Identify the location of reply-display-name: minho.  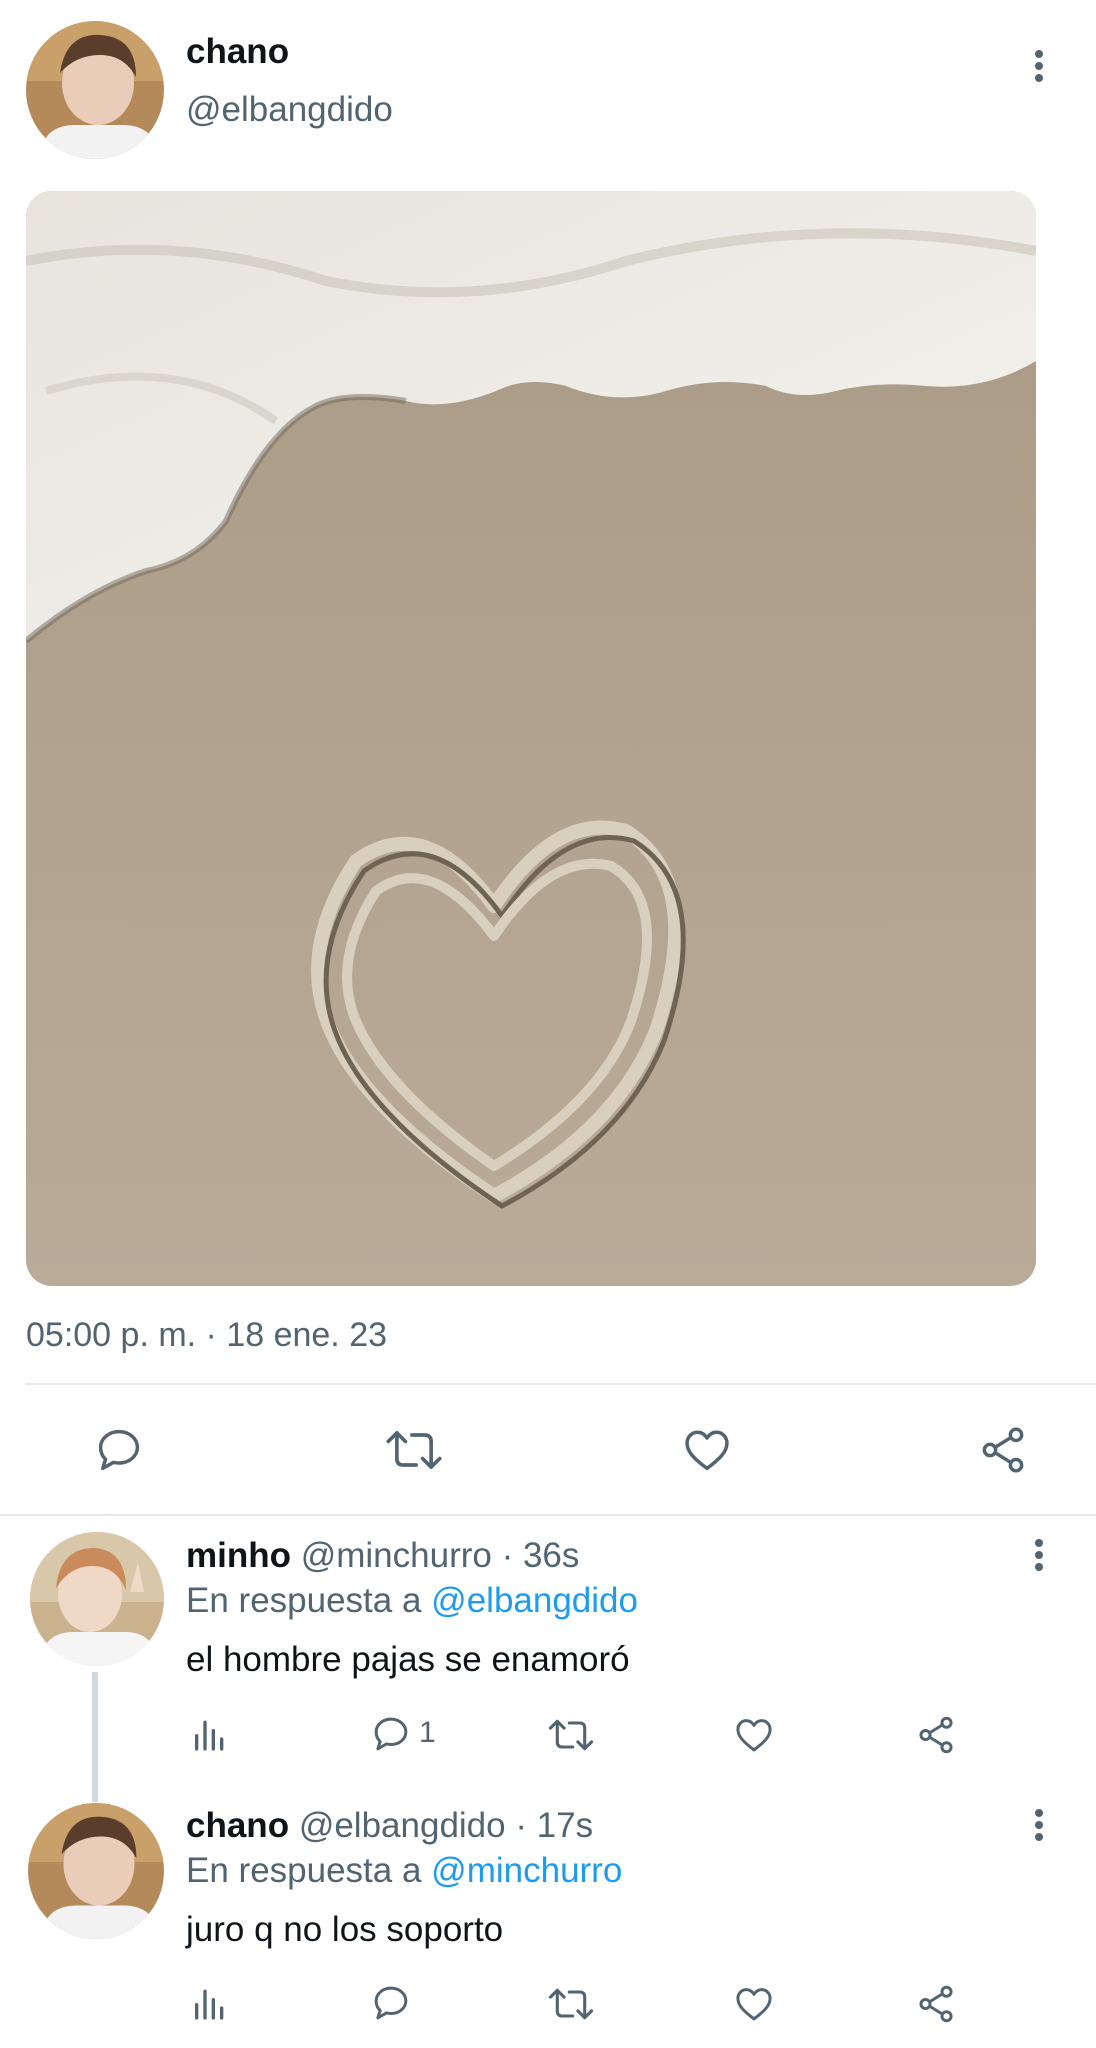
(238, 1555).